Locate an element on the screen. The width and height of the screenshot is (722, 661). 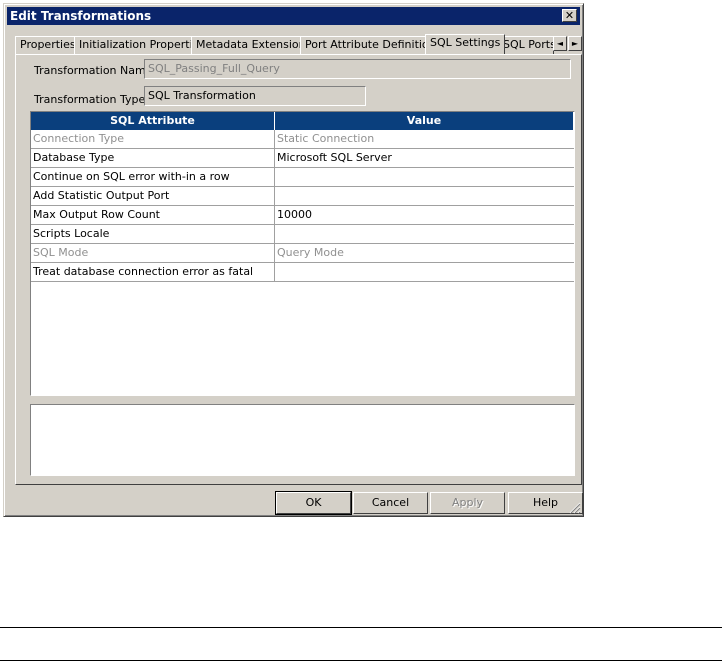
attribute-cell: Max Output Row Count is located at coordinates (153, 215).